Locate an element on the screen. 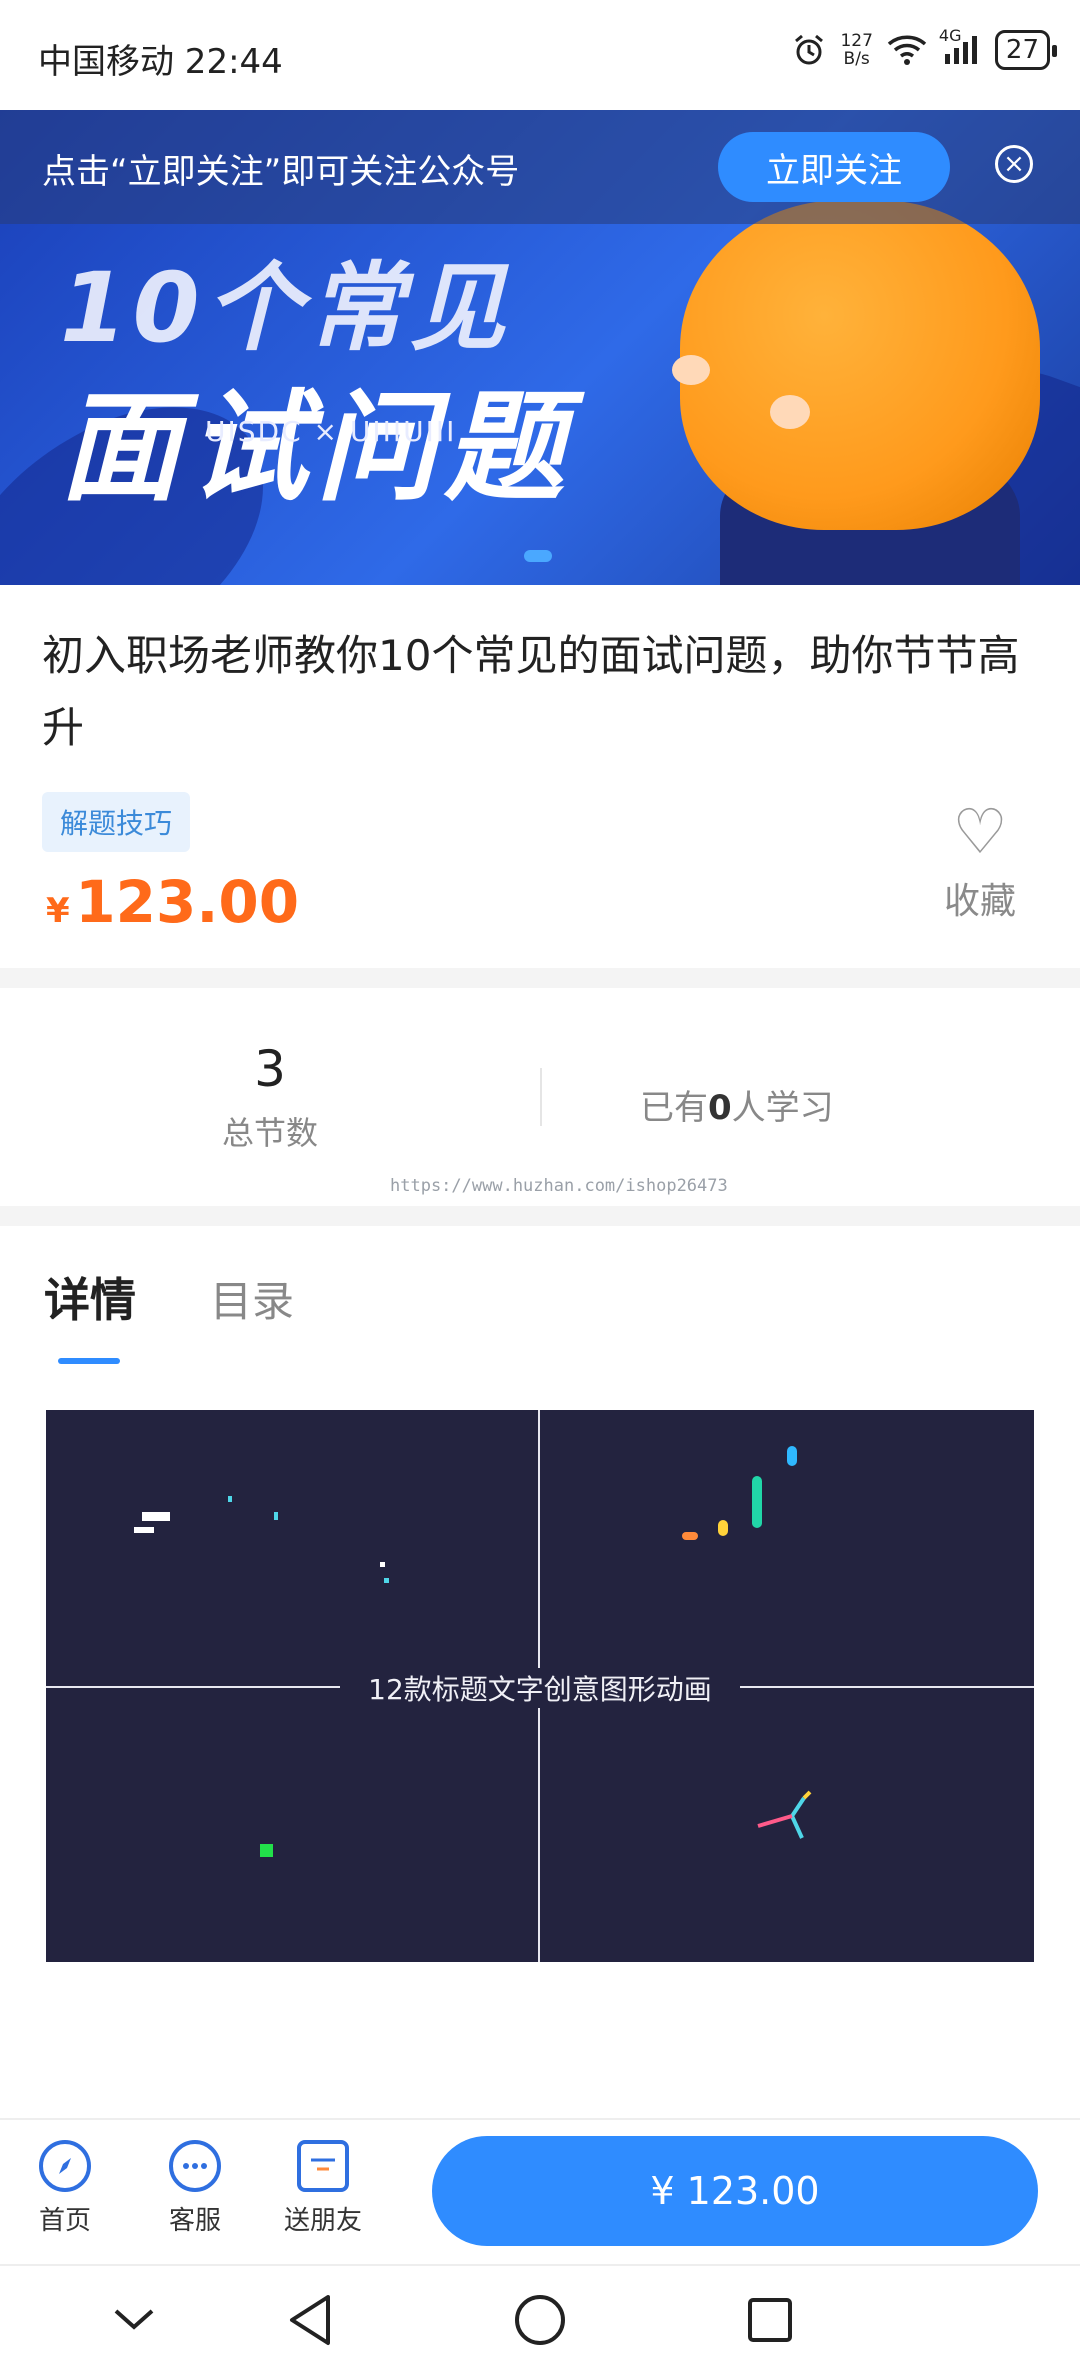  illustration-person is located at coordinates (860, 365).